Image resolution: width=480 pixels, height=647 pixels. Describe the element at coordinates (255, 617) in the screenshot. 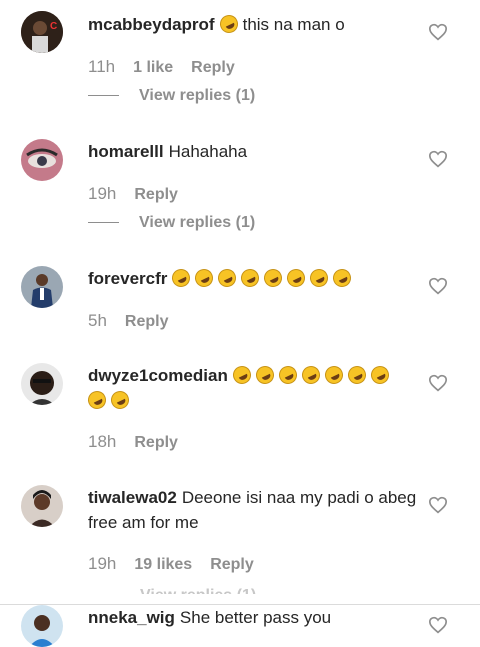

I see `comment-body: She better pass you` at that location.